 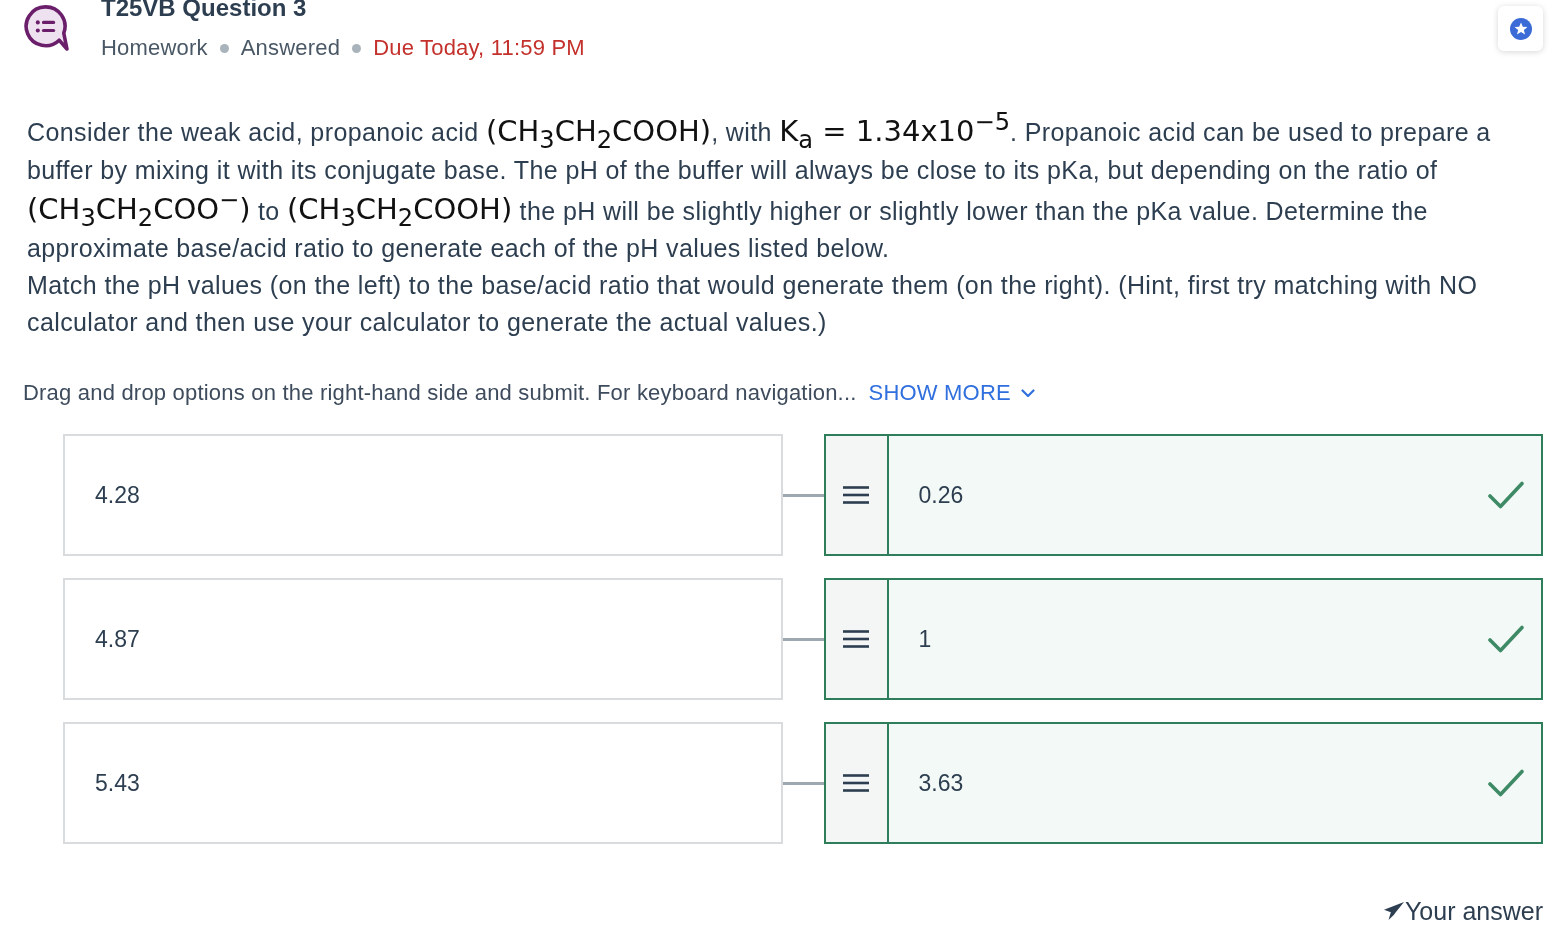 What do you see at coordinates (423, 639) in the screenshot?
I see `prompt-item: 4.87` at bounding box center [423, 639].